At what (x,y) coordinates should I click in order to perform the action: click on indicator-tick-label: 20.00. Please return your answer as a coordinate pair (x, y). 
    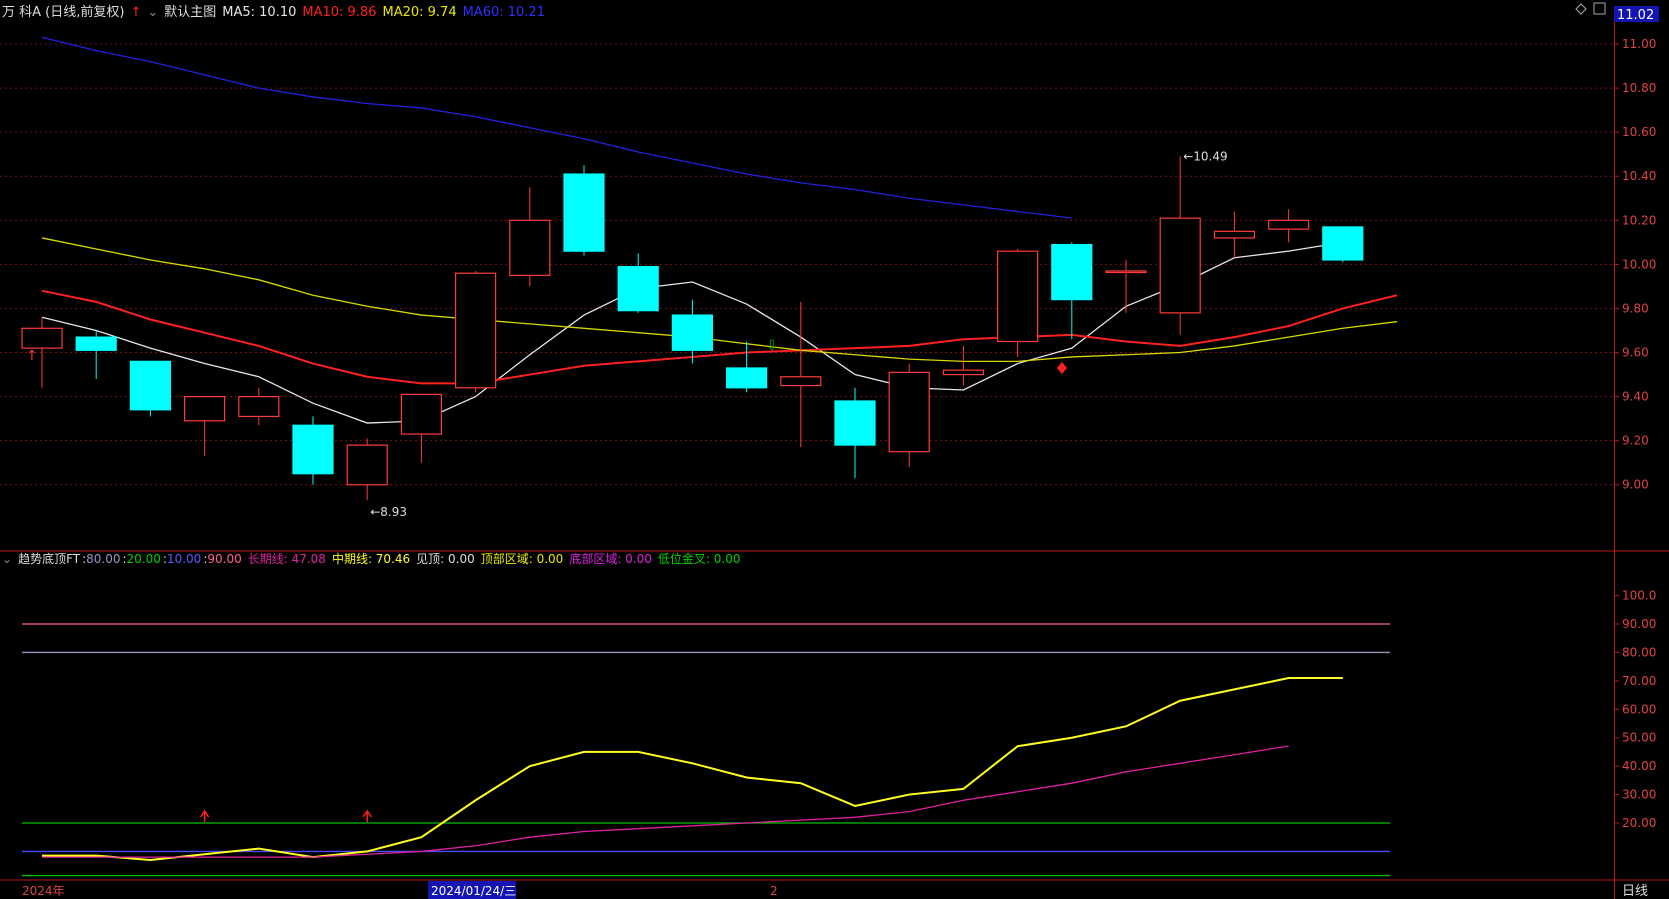
    Looking at the image, I should click on (1639, 823).